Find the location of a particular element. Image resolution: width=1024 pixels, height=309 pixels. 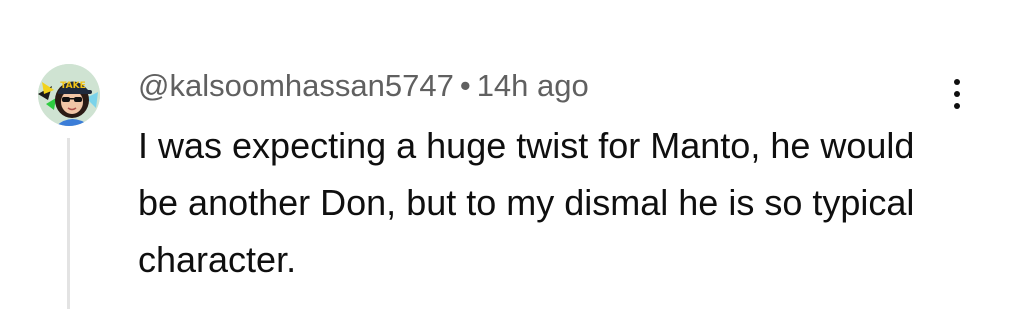

comment-timestamp: 14h ago is located at coordinates (533, 85).